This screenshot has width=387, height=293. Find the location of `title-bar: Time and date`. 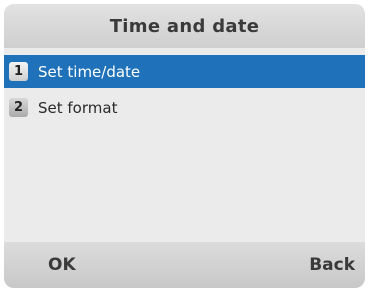

title-bar: Time and date is located at coordinates (184, 26).